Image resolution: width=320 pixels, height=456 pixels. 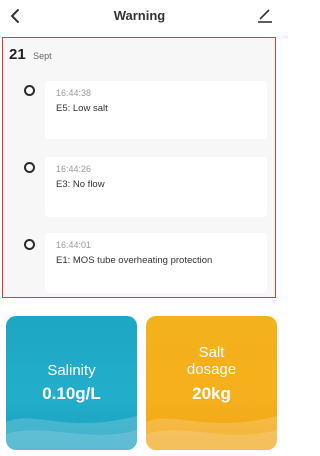 I want to click on warning-time: 16:44:38, so click(x=74, y=93).